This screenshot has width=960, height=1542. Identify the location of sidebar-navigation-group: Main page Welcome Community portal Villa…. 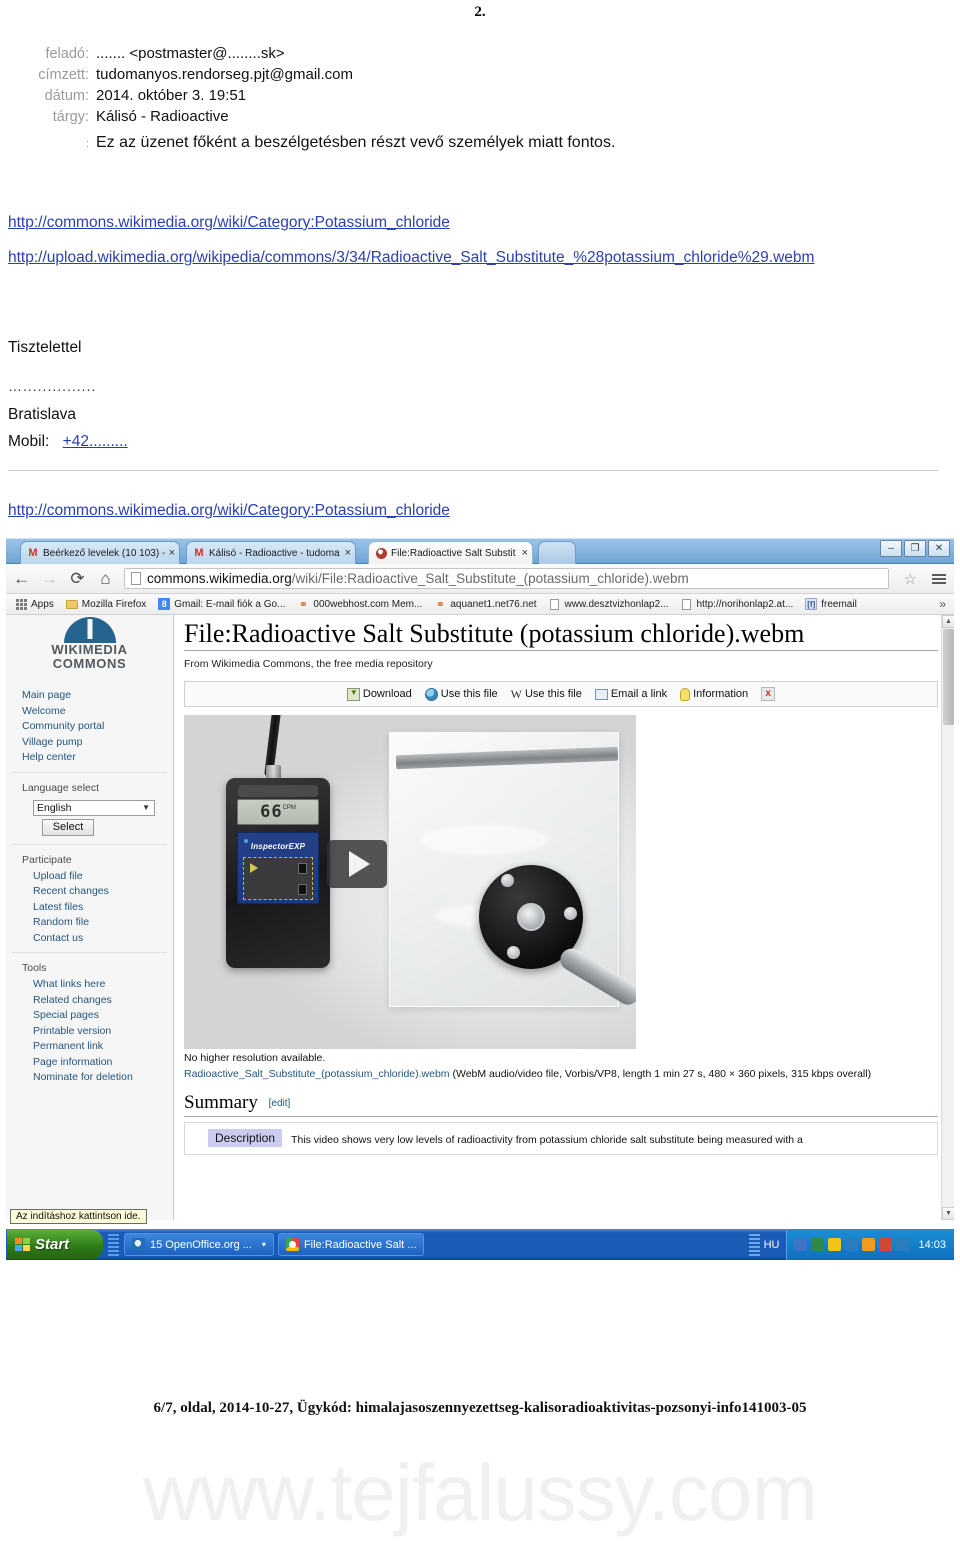
(89, 727).